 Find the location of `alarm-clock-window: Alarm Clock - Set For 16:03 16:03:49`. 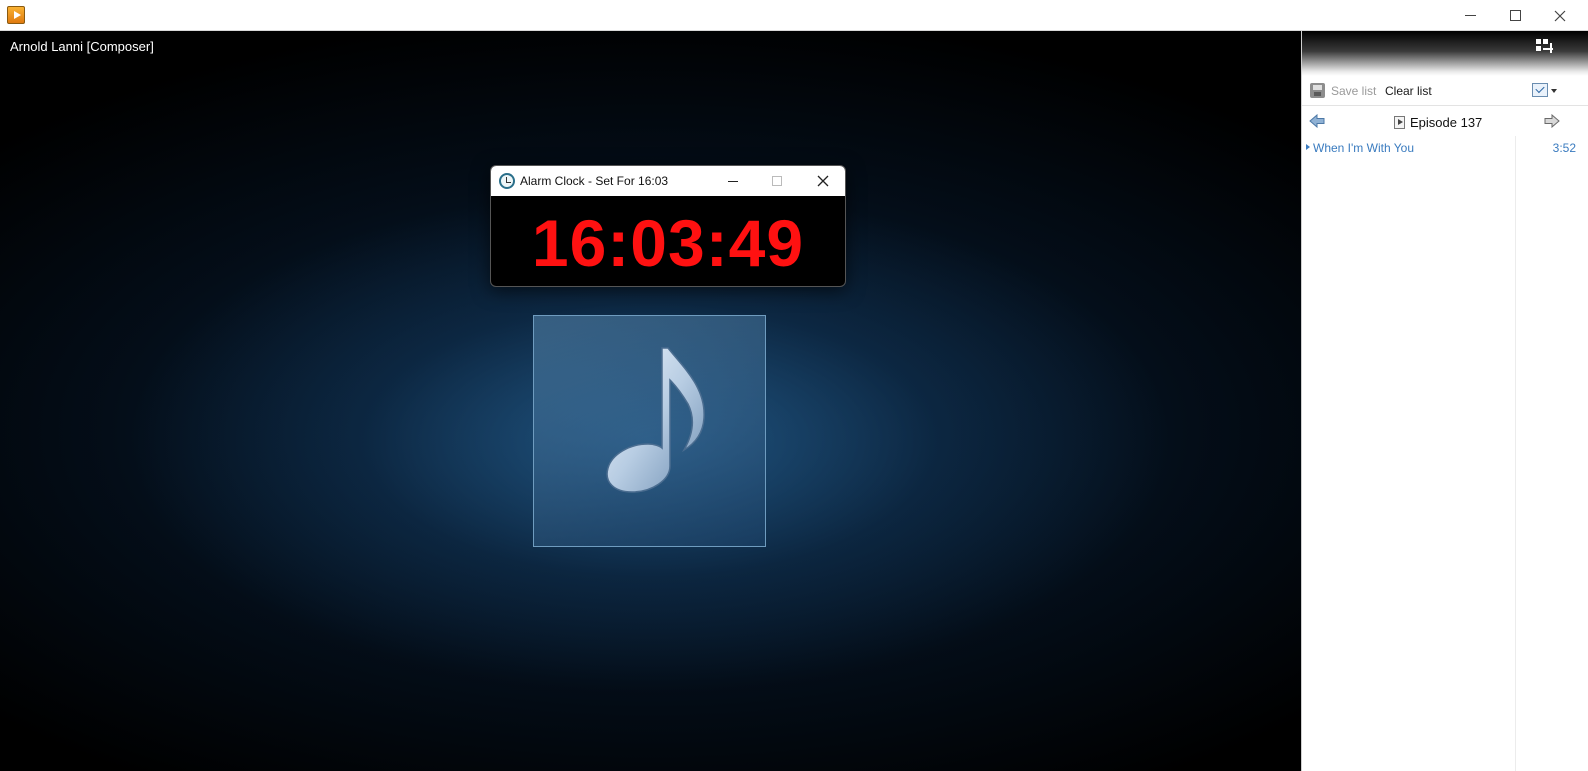

alarm-clock-window: Alarm Clock - Set For 16:03 16:03:49 is located at coordinates (668, 226).